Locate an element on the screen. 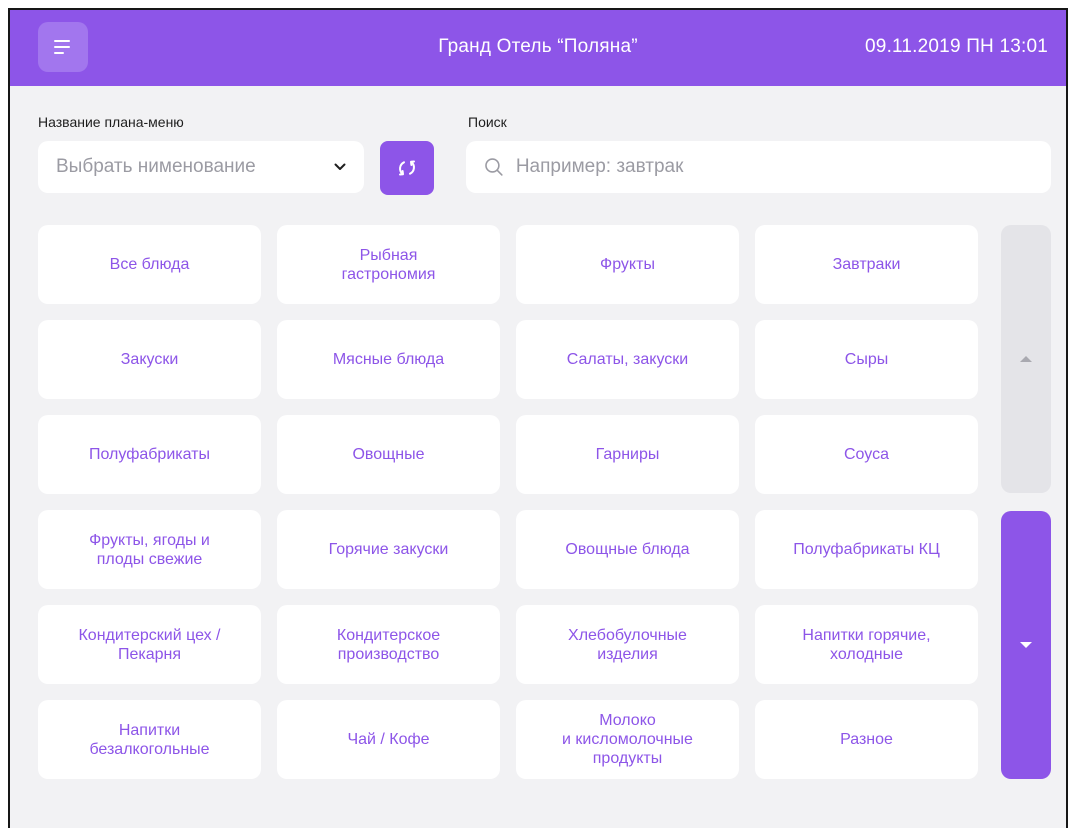 The width and height of the screenshot is (1076, 828). category-tile: Закуски is located at coordinates (149, 359).